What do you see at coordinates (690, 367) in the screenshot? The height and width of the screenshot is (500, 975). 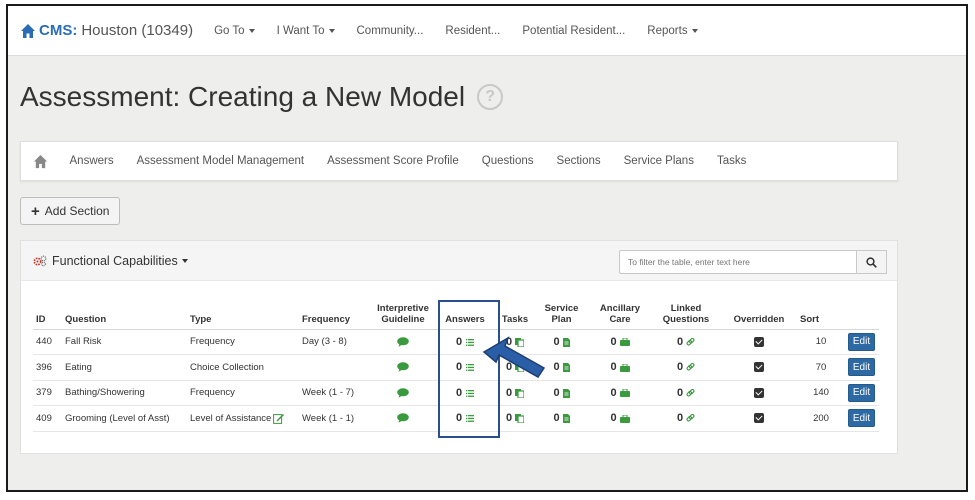 I see `link-icon` at bounding box center [690, 367].